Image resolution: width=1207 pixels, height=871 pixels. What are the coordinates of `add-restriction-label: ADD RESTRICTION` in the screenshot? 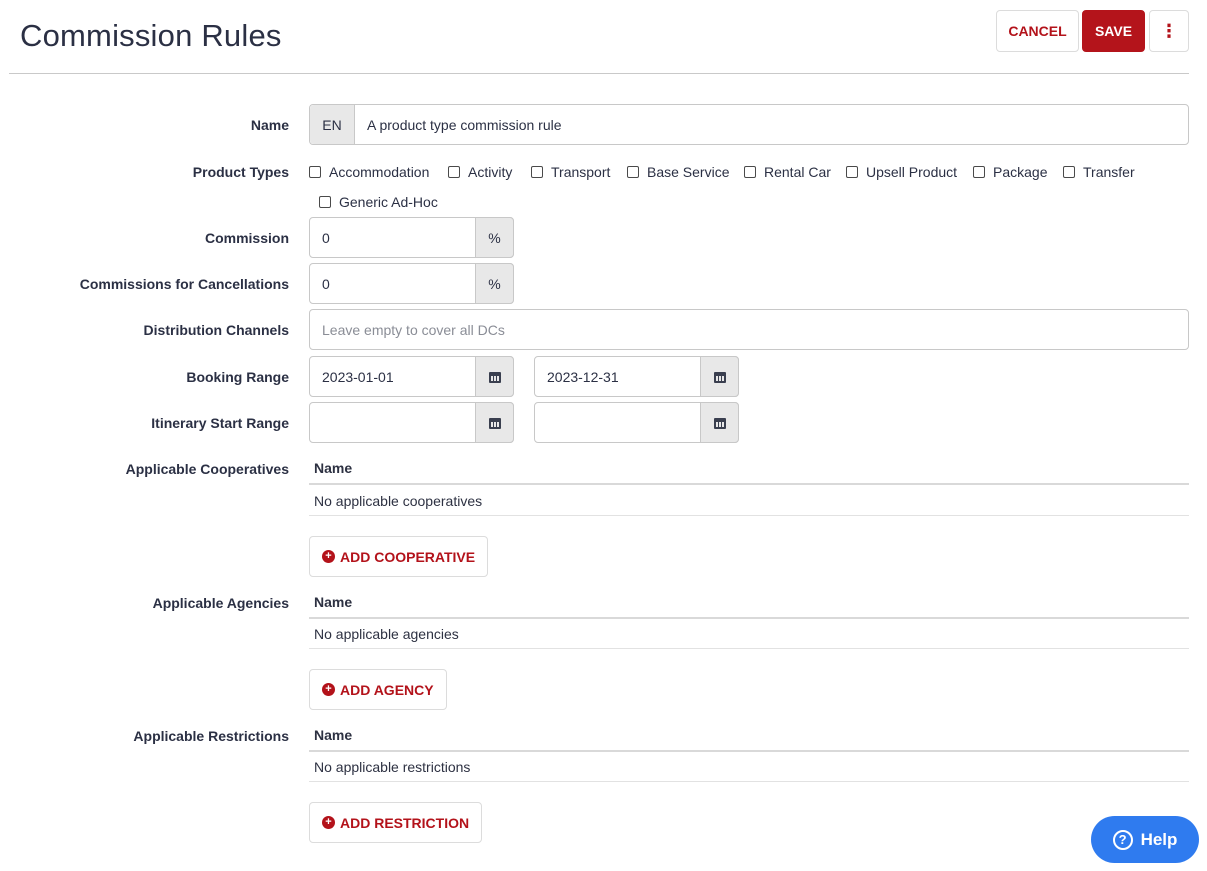 It's located at (405, 822).